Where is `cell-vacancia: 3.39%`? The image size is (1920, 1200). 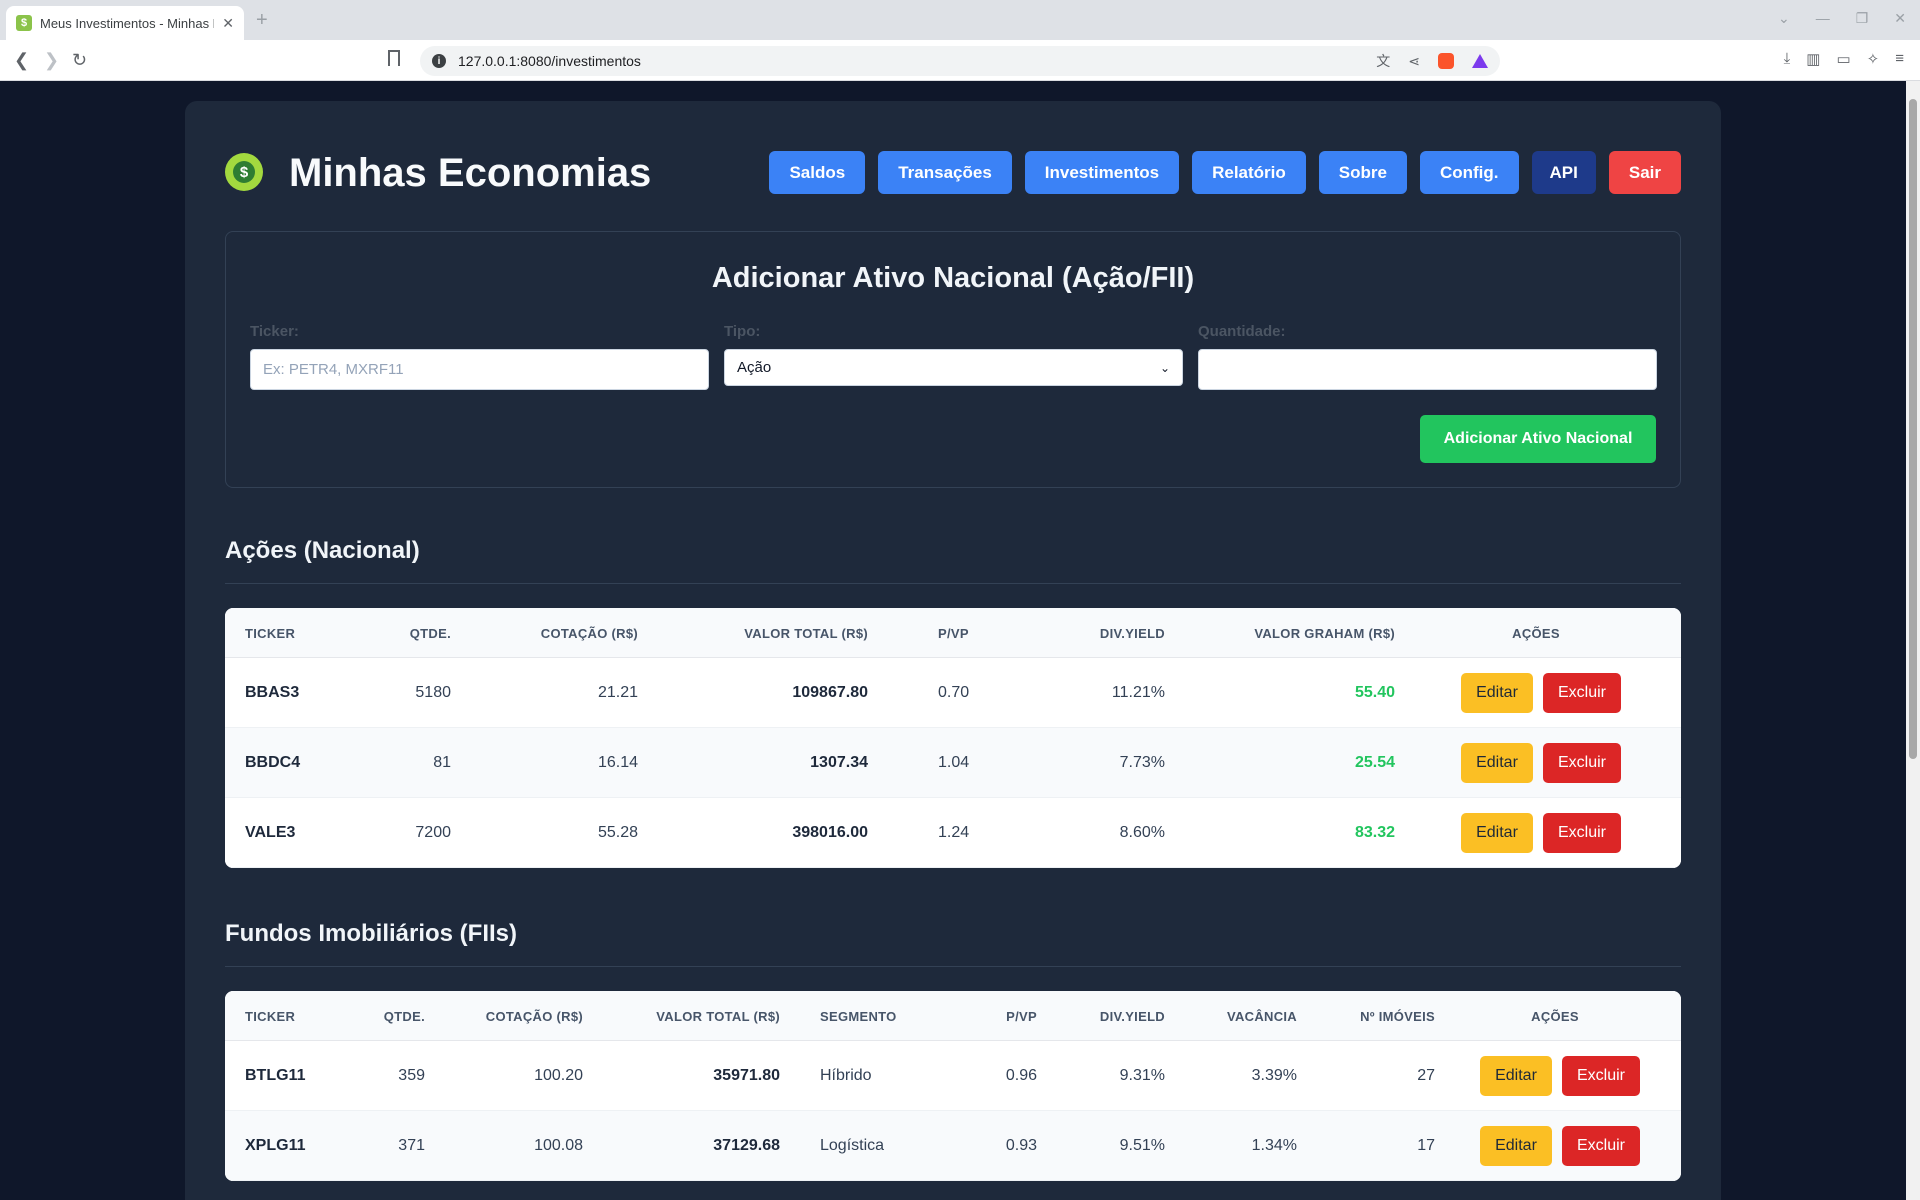
cell-vacancia: 3.39% is located at coordinates (1274, 1075).